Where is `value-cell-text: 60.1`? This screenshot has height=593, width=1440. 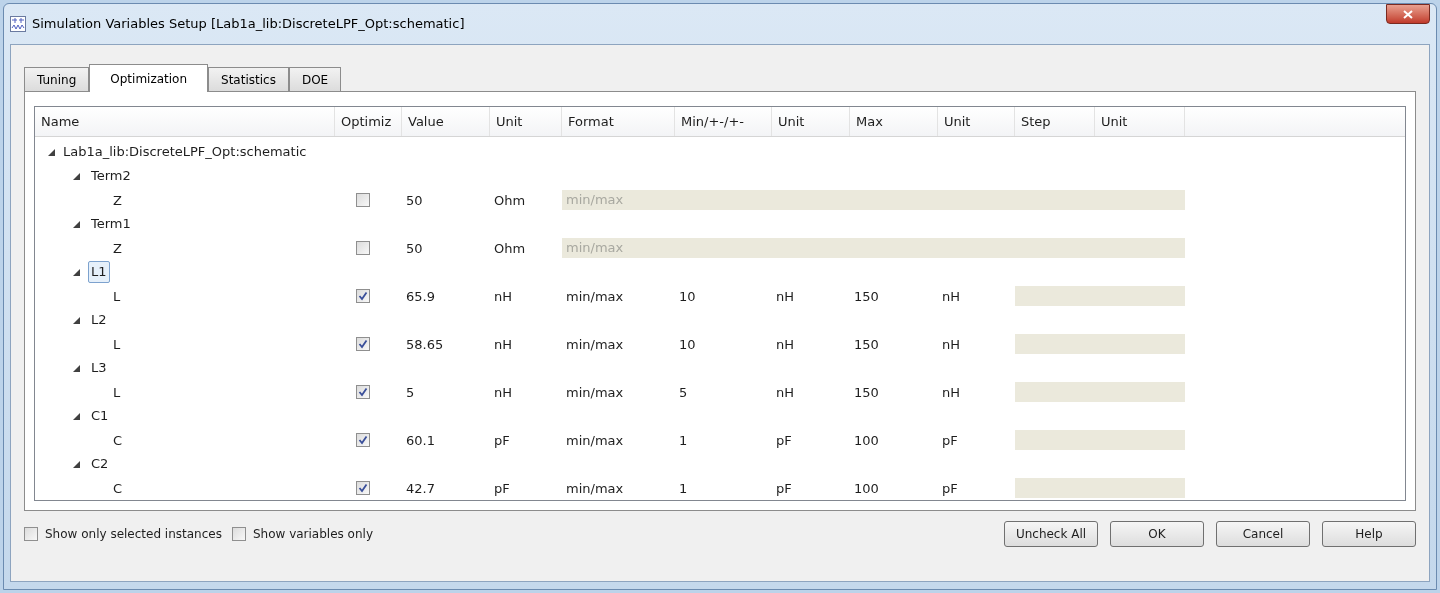 value-cell-text: 60.1 is located at coordinates (420, 440).